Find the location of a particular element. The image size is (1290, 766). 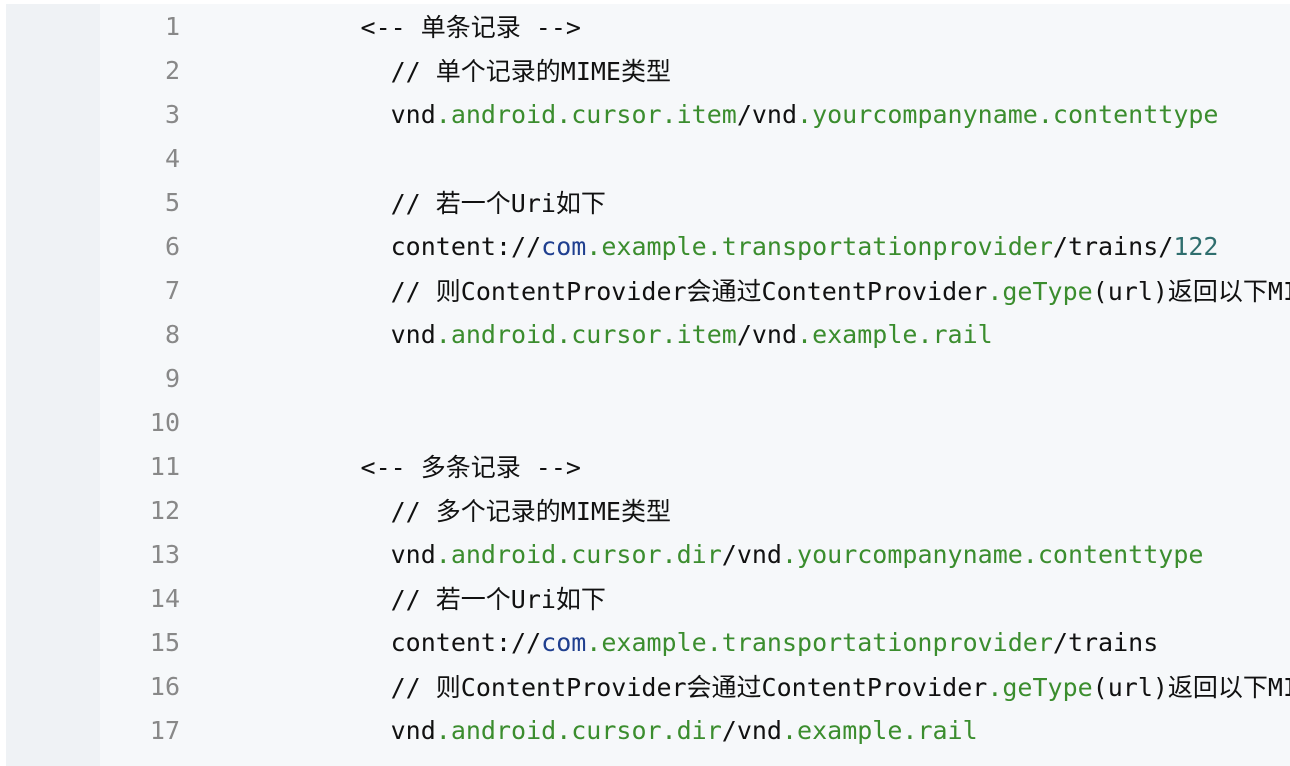

line-number: 2 is located at coordinates (172, 70).